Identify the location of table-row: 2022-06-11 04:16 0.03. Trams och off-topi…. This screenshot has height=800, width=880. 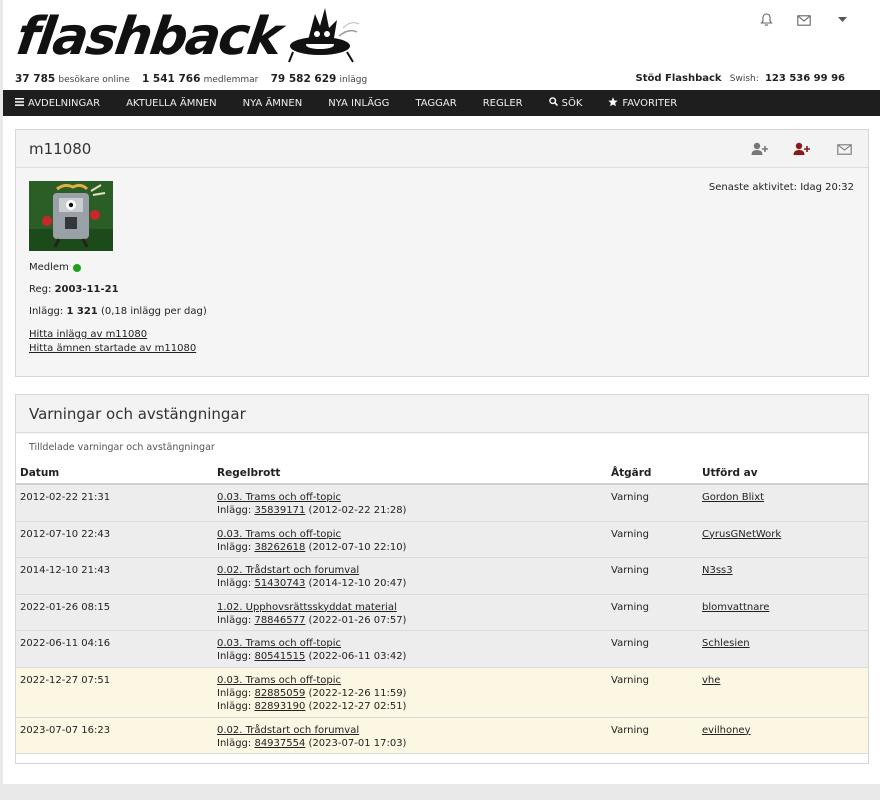
(442, 649).